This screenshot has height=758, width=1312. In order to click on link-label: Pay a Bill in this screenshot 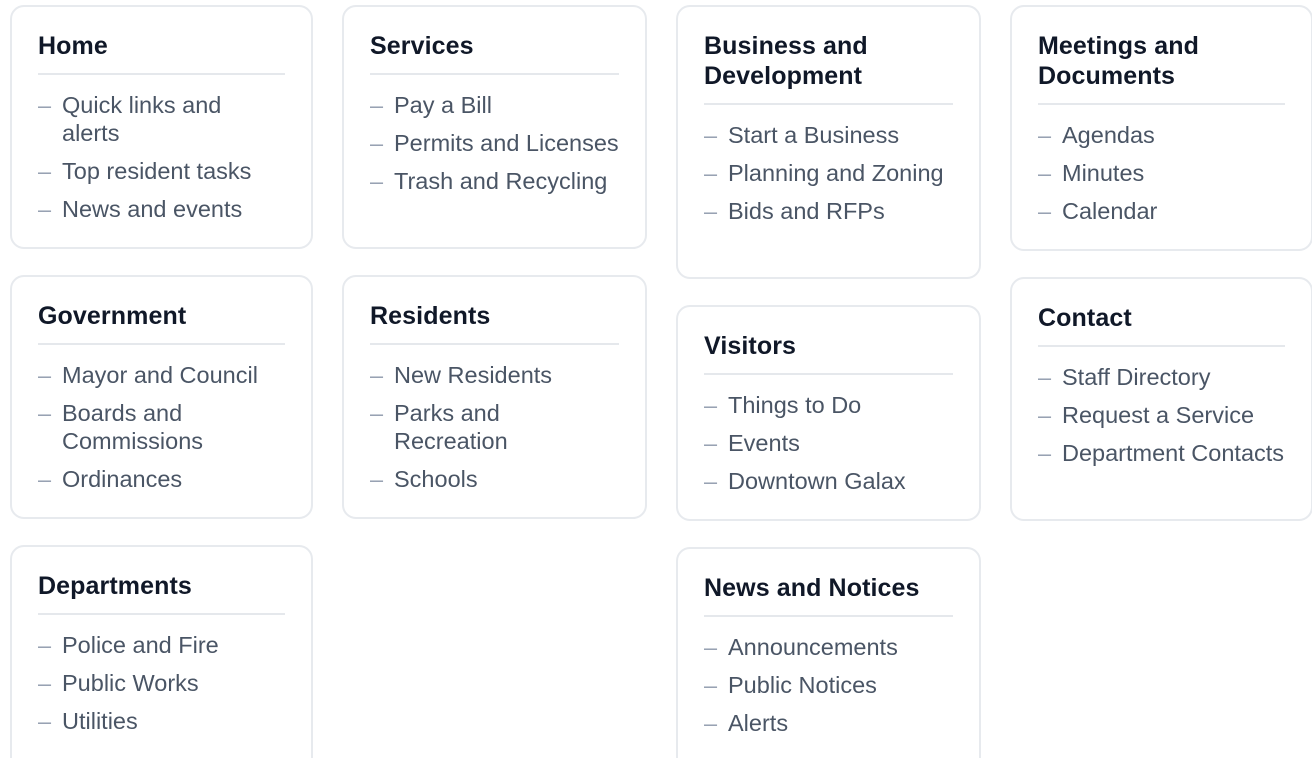, I will do `click(443, 105)`.